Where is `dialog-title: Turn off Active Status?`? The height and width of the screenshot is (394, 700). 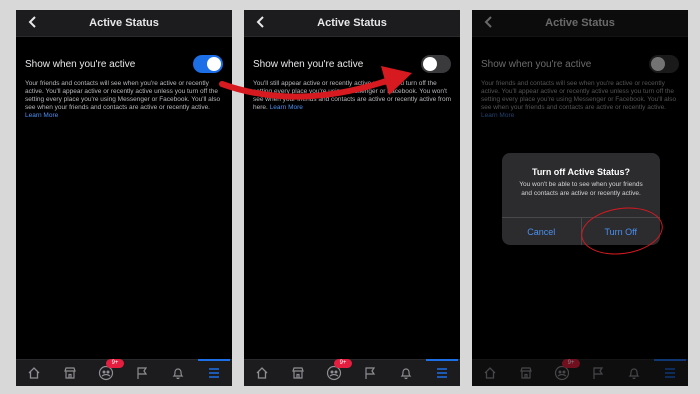
dialog-title: Turn off Active Status? is located at coordinates (580, 172).